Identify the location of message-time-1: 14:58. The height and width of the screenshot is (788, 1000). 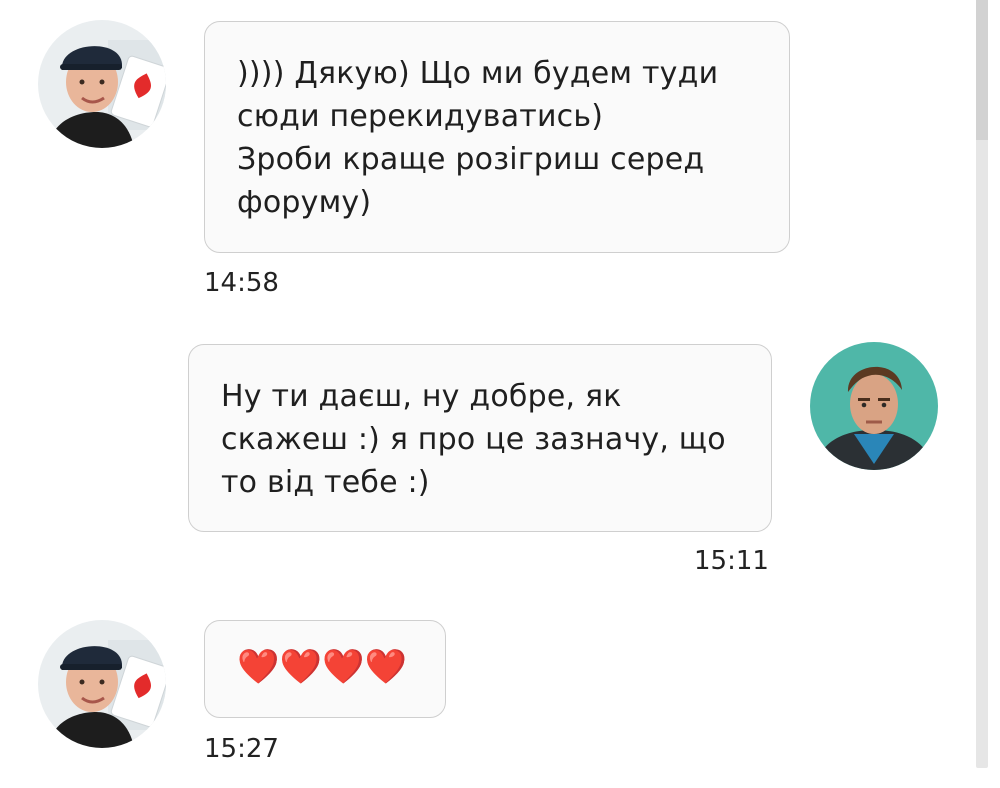
(241, 283).